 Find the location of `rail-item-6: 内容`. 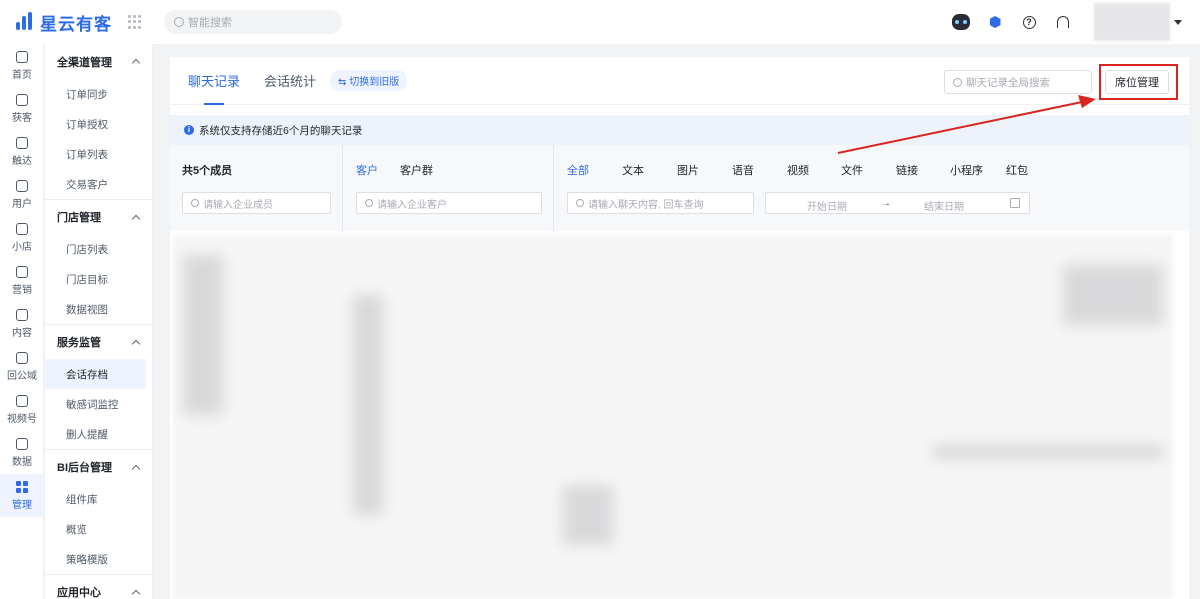

rail-item-6: 内容 is located at coordinates (22, 323).